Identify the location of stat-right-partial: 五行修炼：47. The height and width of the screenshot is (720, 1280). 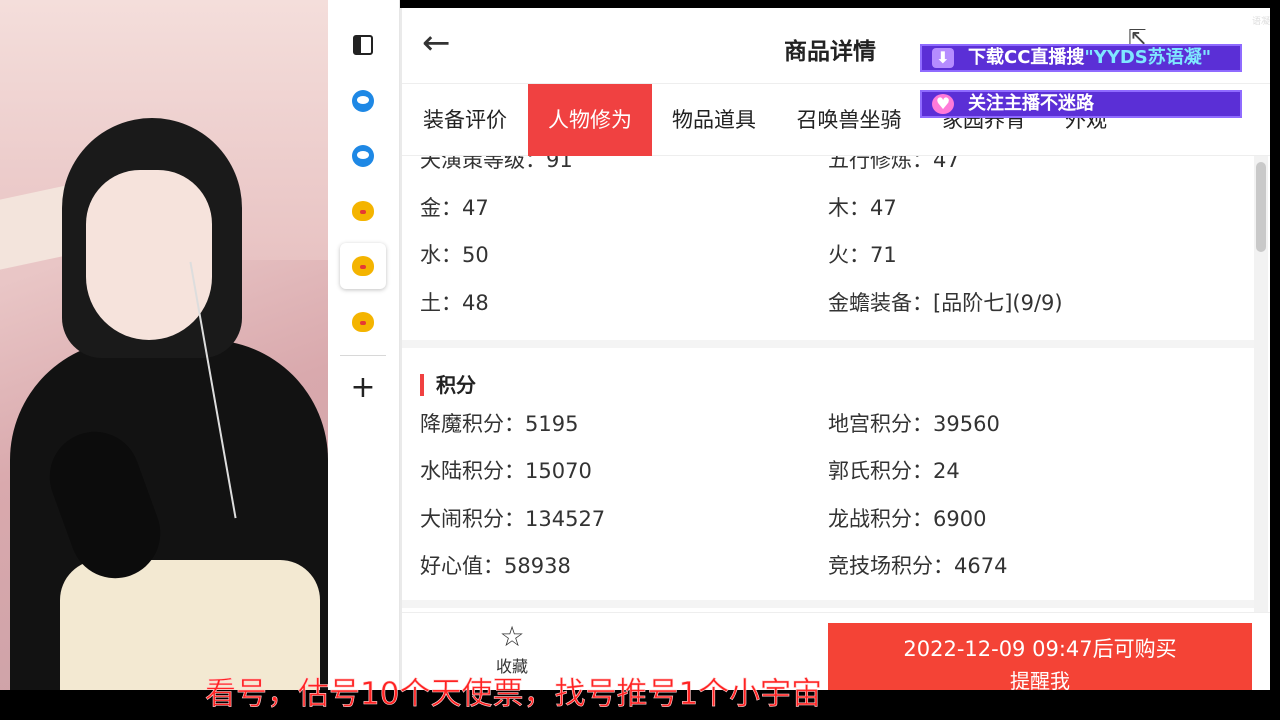
(894, 164).